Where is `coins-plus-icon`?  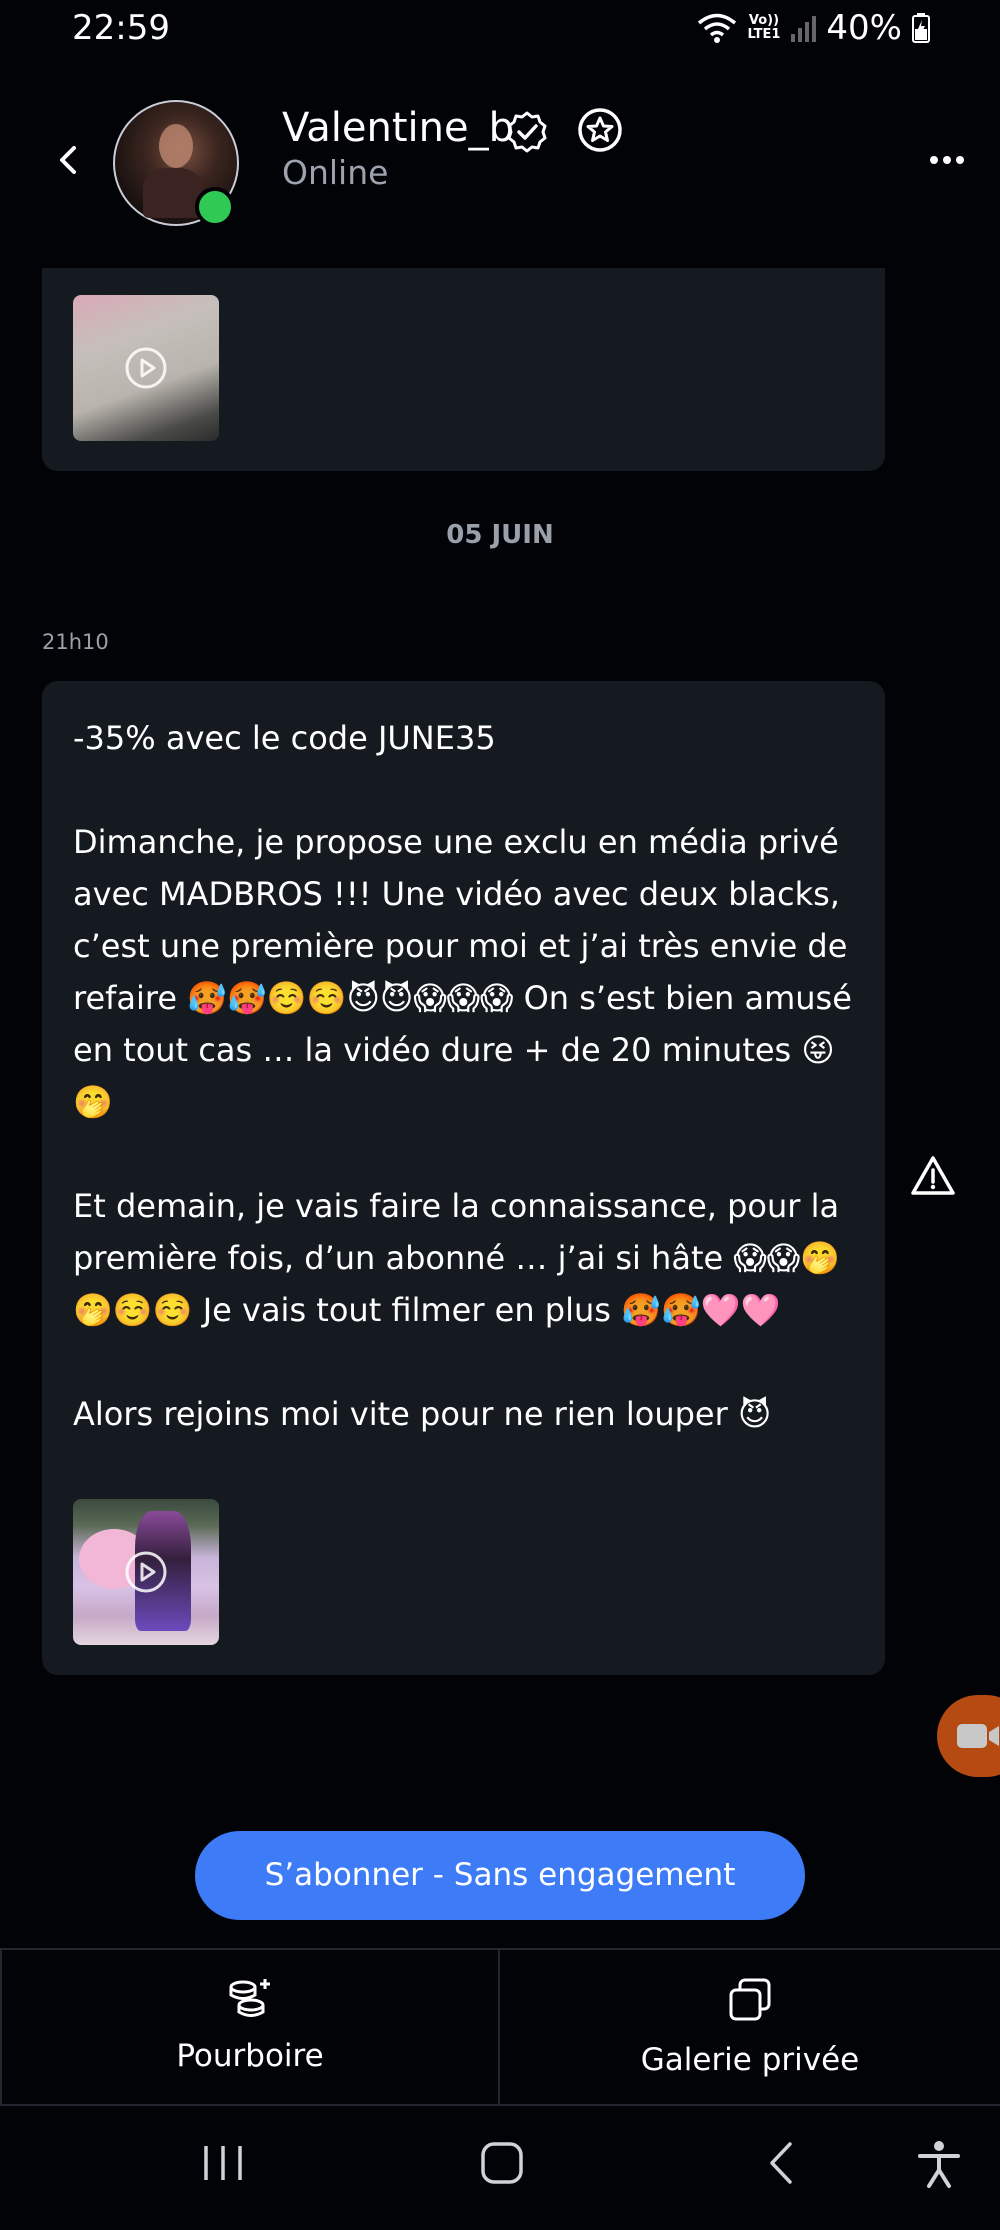
coins-plus-icon is located at coordinates (249, 1998).